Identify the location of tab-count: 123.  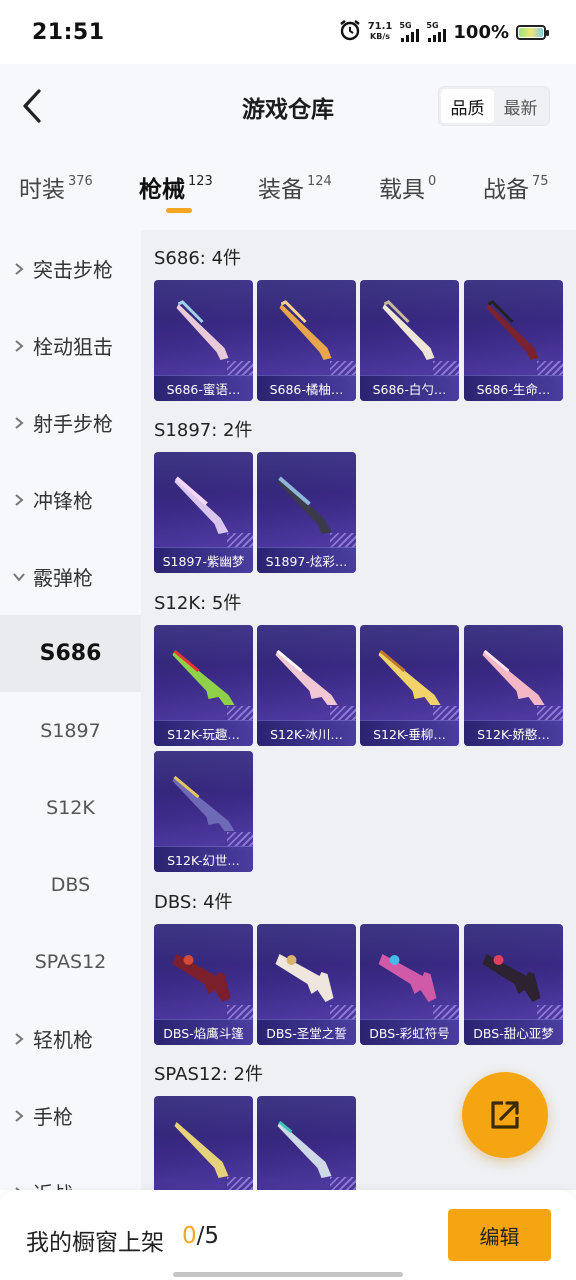
(200, 181).